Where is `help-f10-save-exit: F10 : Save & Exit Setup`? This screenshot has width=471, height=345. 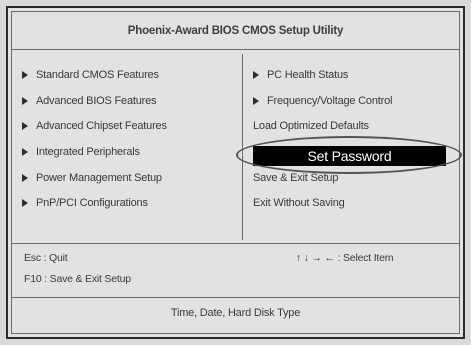
help-f10-save-exit: F10 : Save & Exit Setup is located at coordinates (77, 279).